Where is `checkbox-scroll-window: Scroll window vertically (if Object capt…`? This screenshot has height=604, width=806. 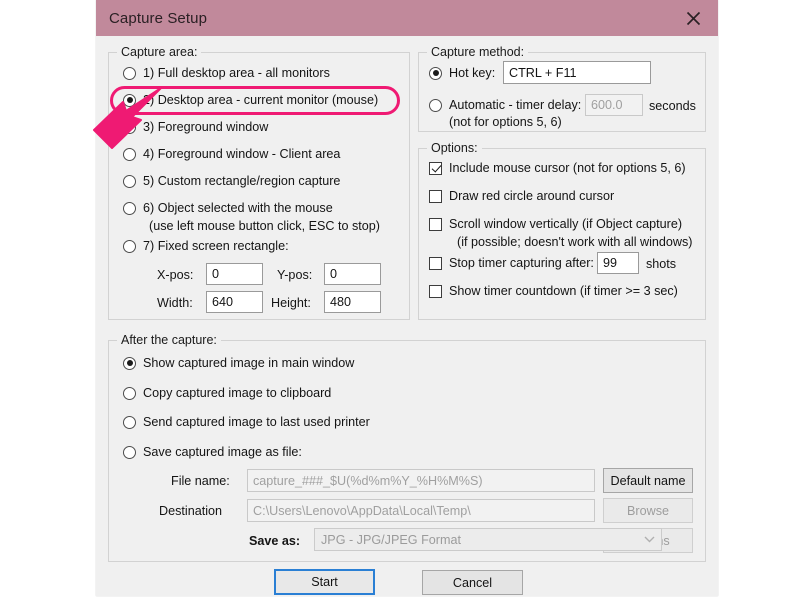
checkbox-scroll-window: Scroll window vertically (if Object capt… is located at coordinates (555, 224).